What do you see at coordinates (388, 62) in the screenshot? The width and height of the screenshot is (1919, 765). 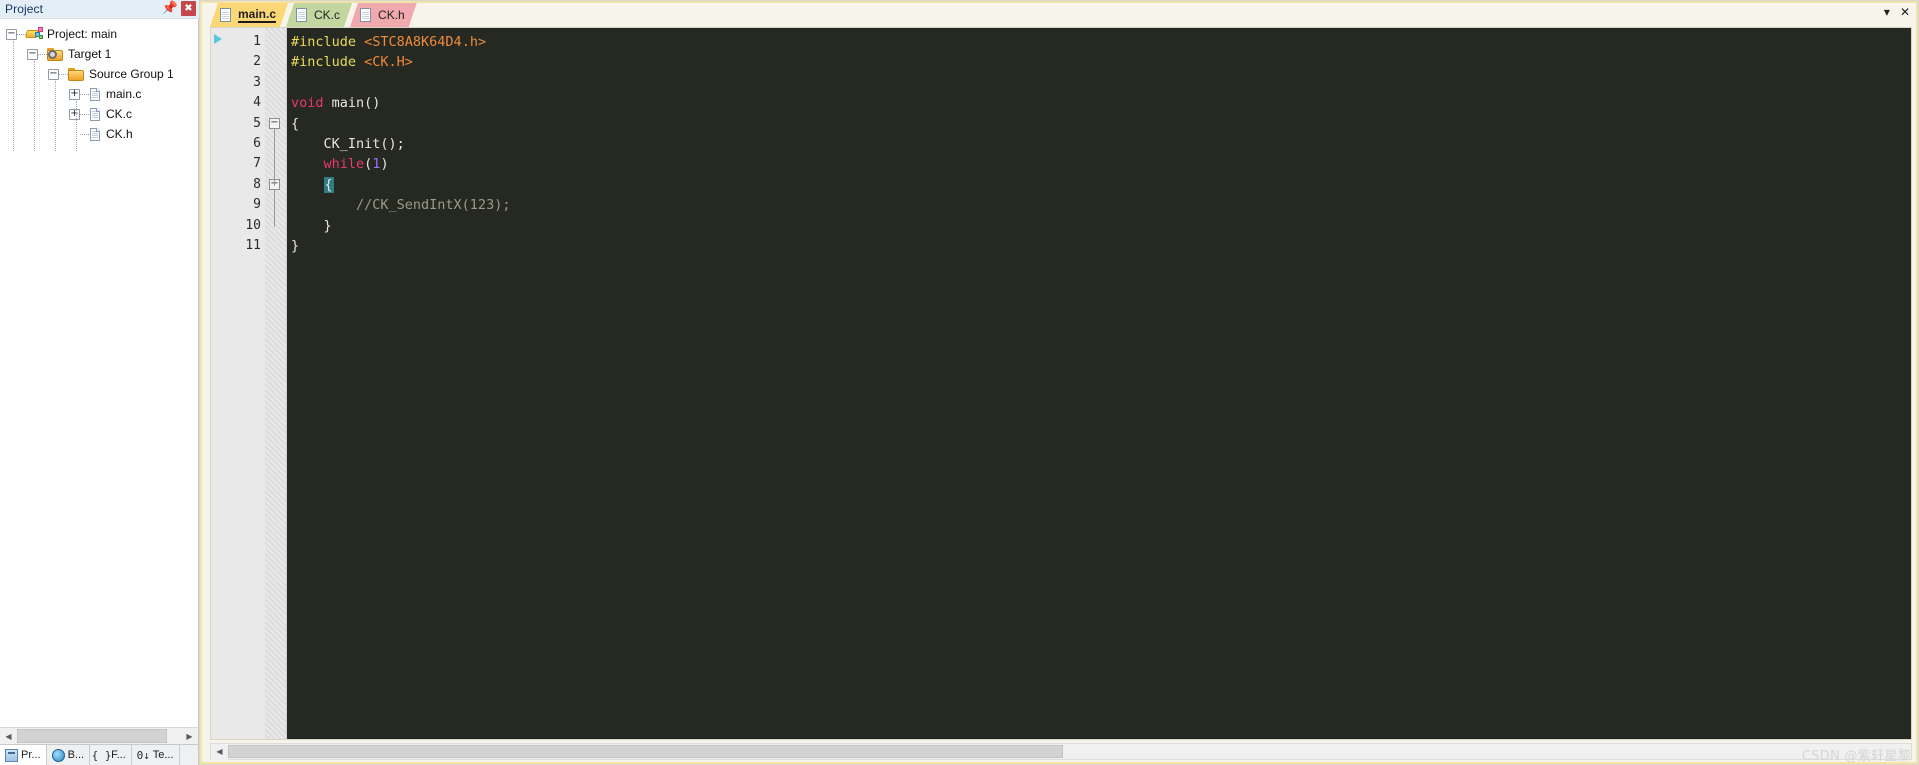 I see `code-token-inc: <CK.H>` at bounding box center [388, 62].